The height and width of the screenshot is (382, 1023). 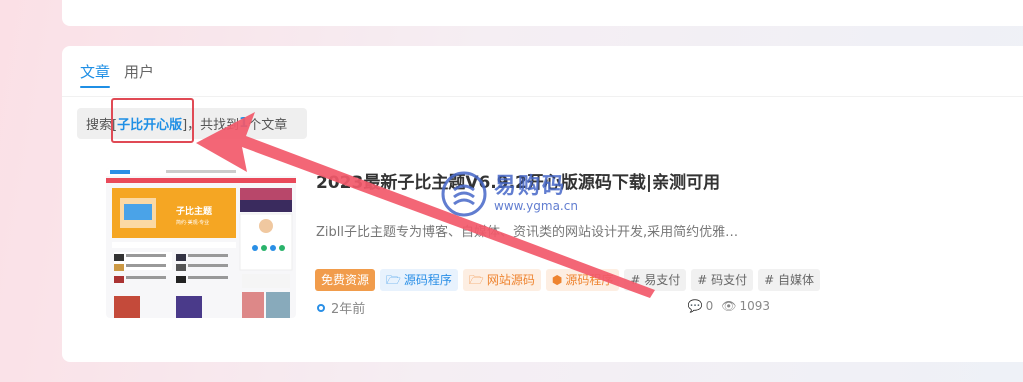 What do you see at coordinates (268, 125) in the screenshot?
I see `result-unit: 个文章` at bounding box center [268, 125].